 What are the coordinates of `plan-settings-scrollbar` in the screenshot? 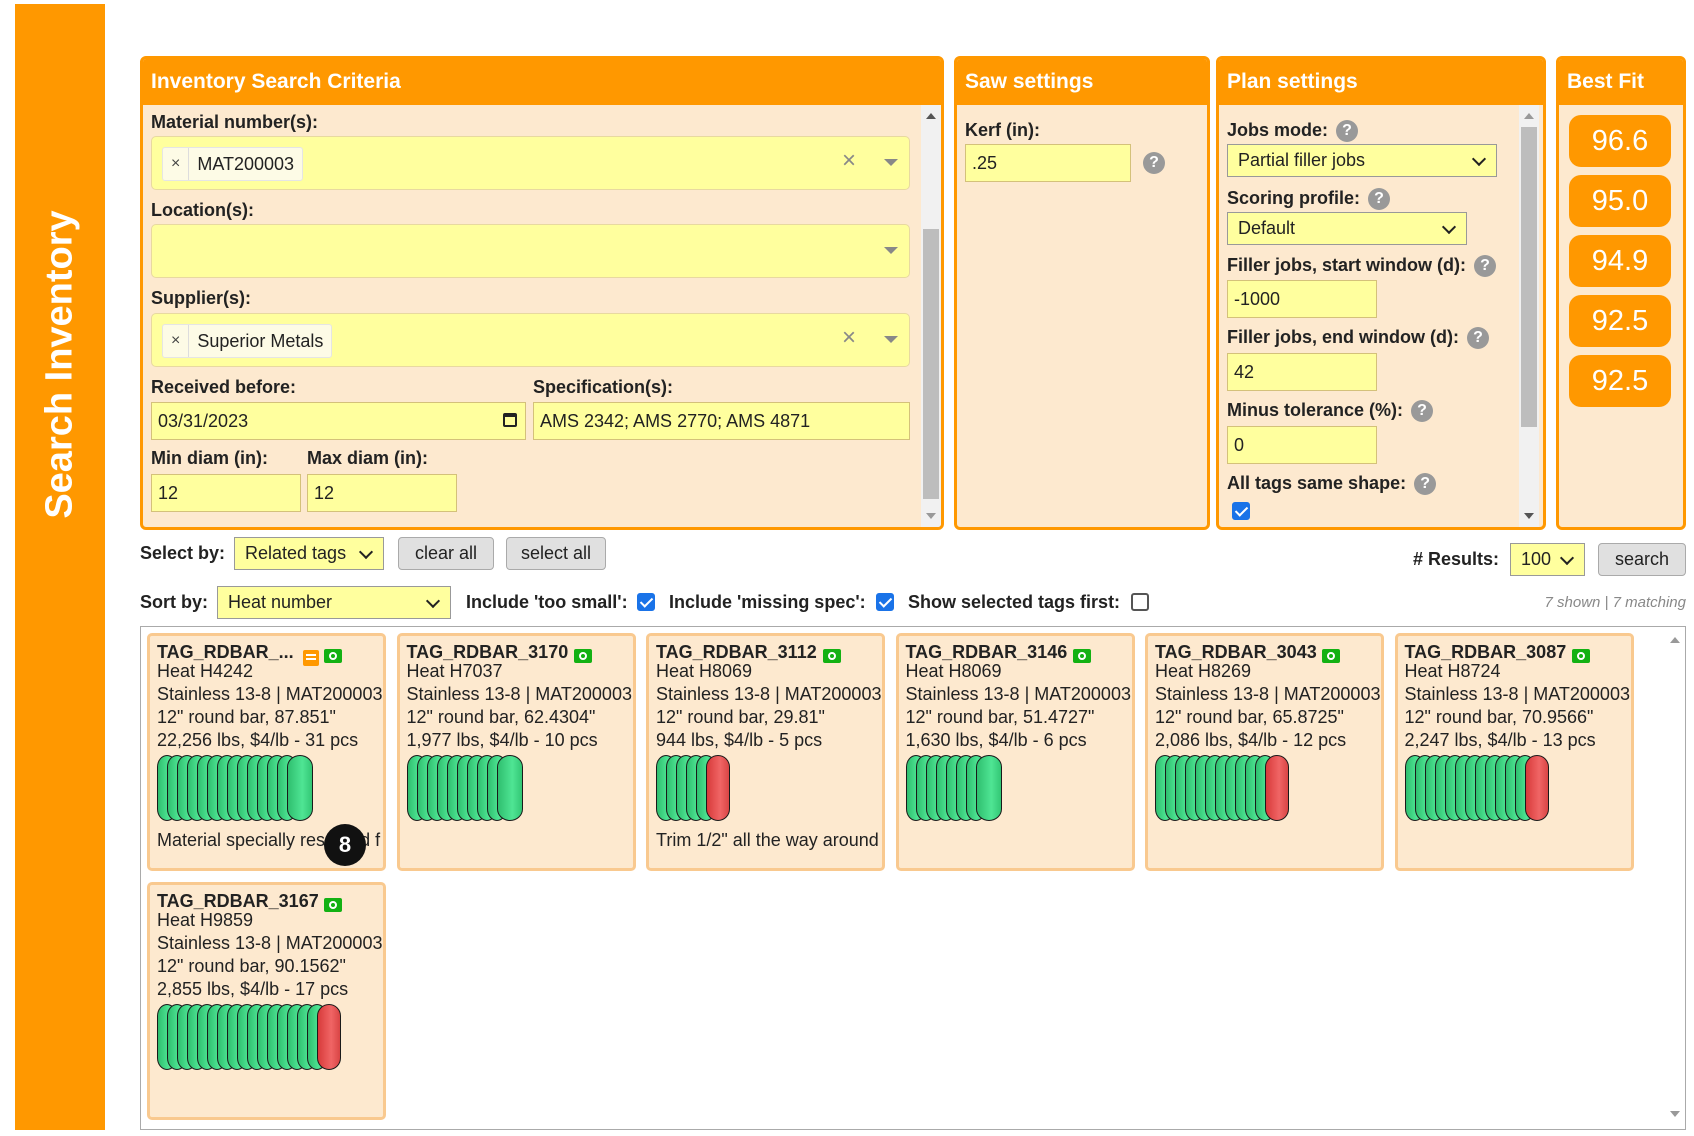 It's located at (1529, 316).